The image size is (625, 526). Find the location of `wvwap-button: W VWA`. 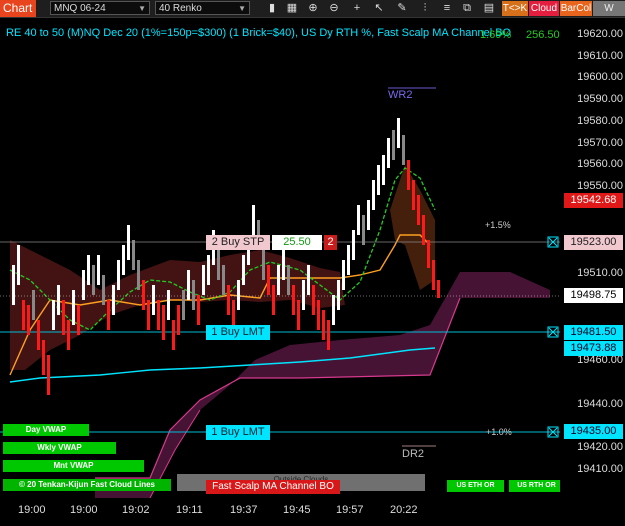

wvwap-button: W VWA is located at coordinates (609, 15).